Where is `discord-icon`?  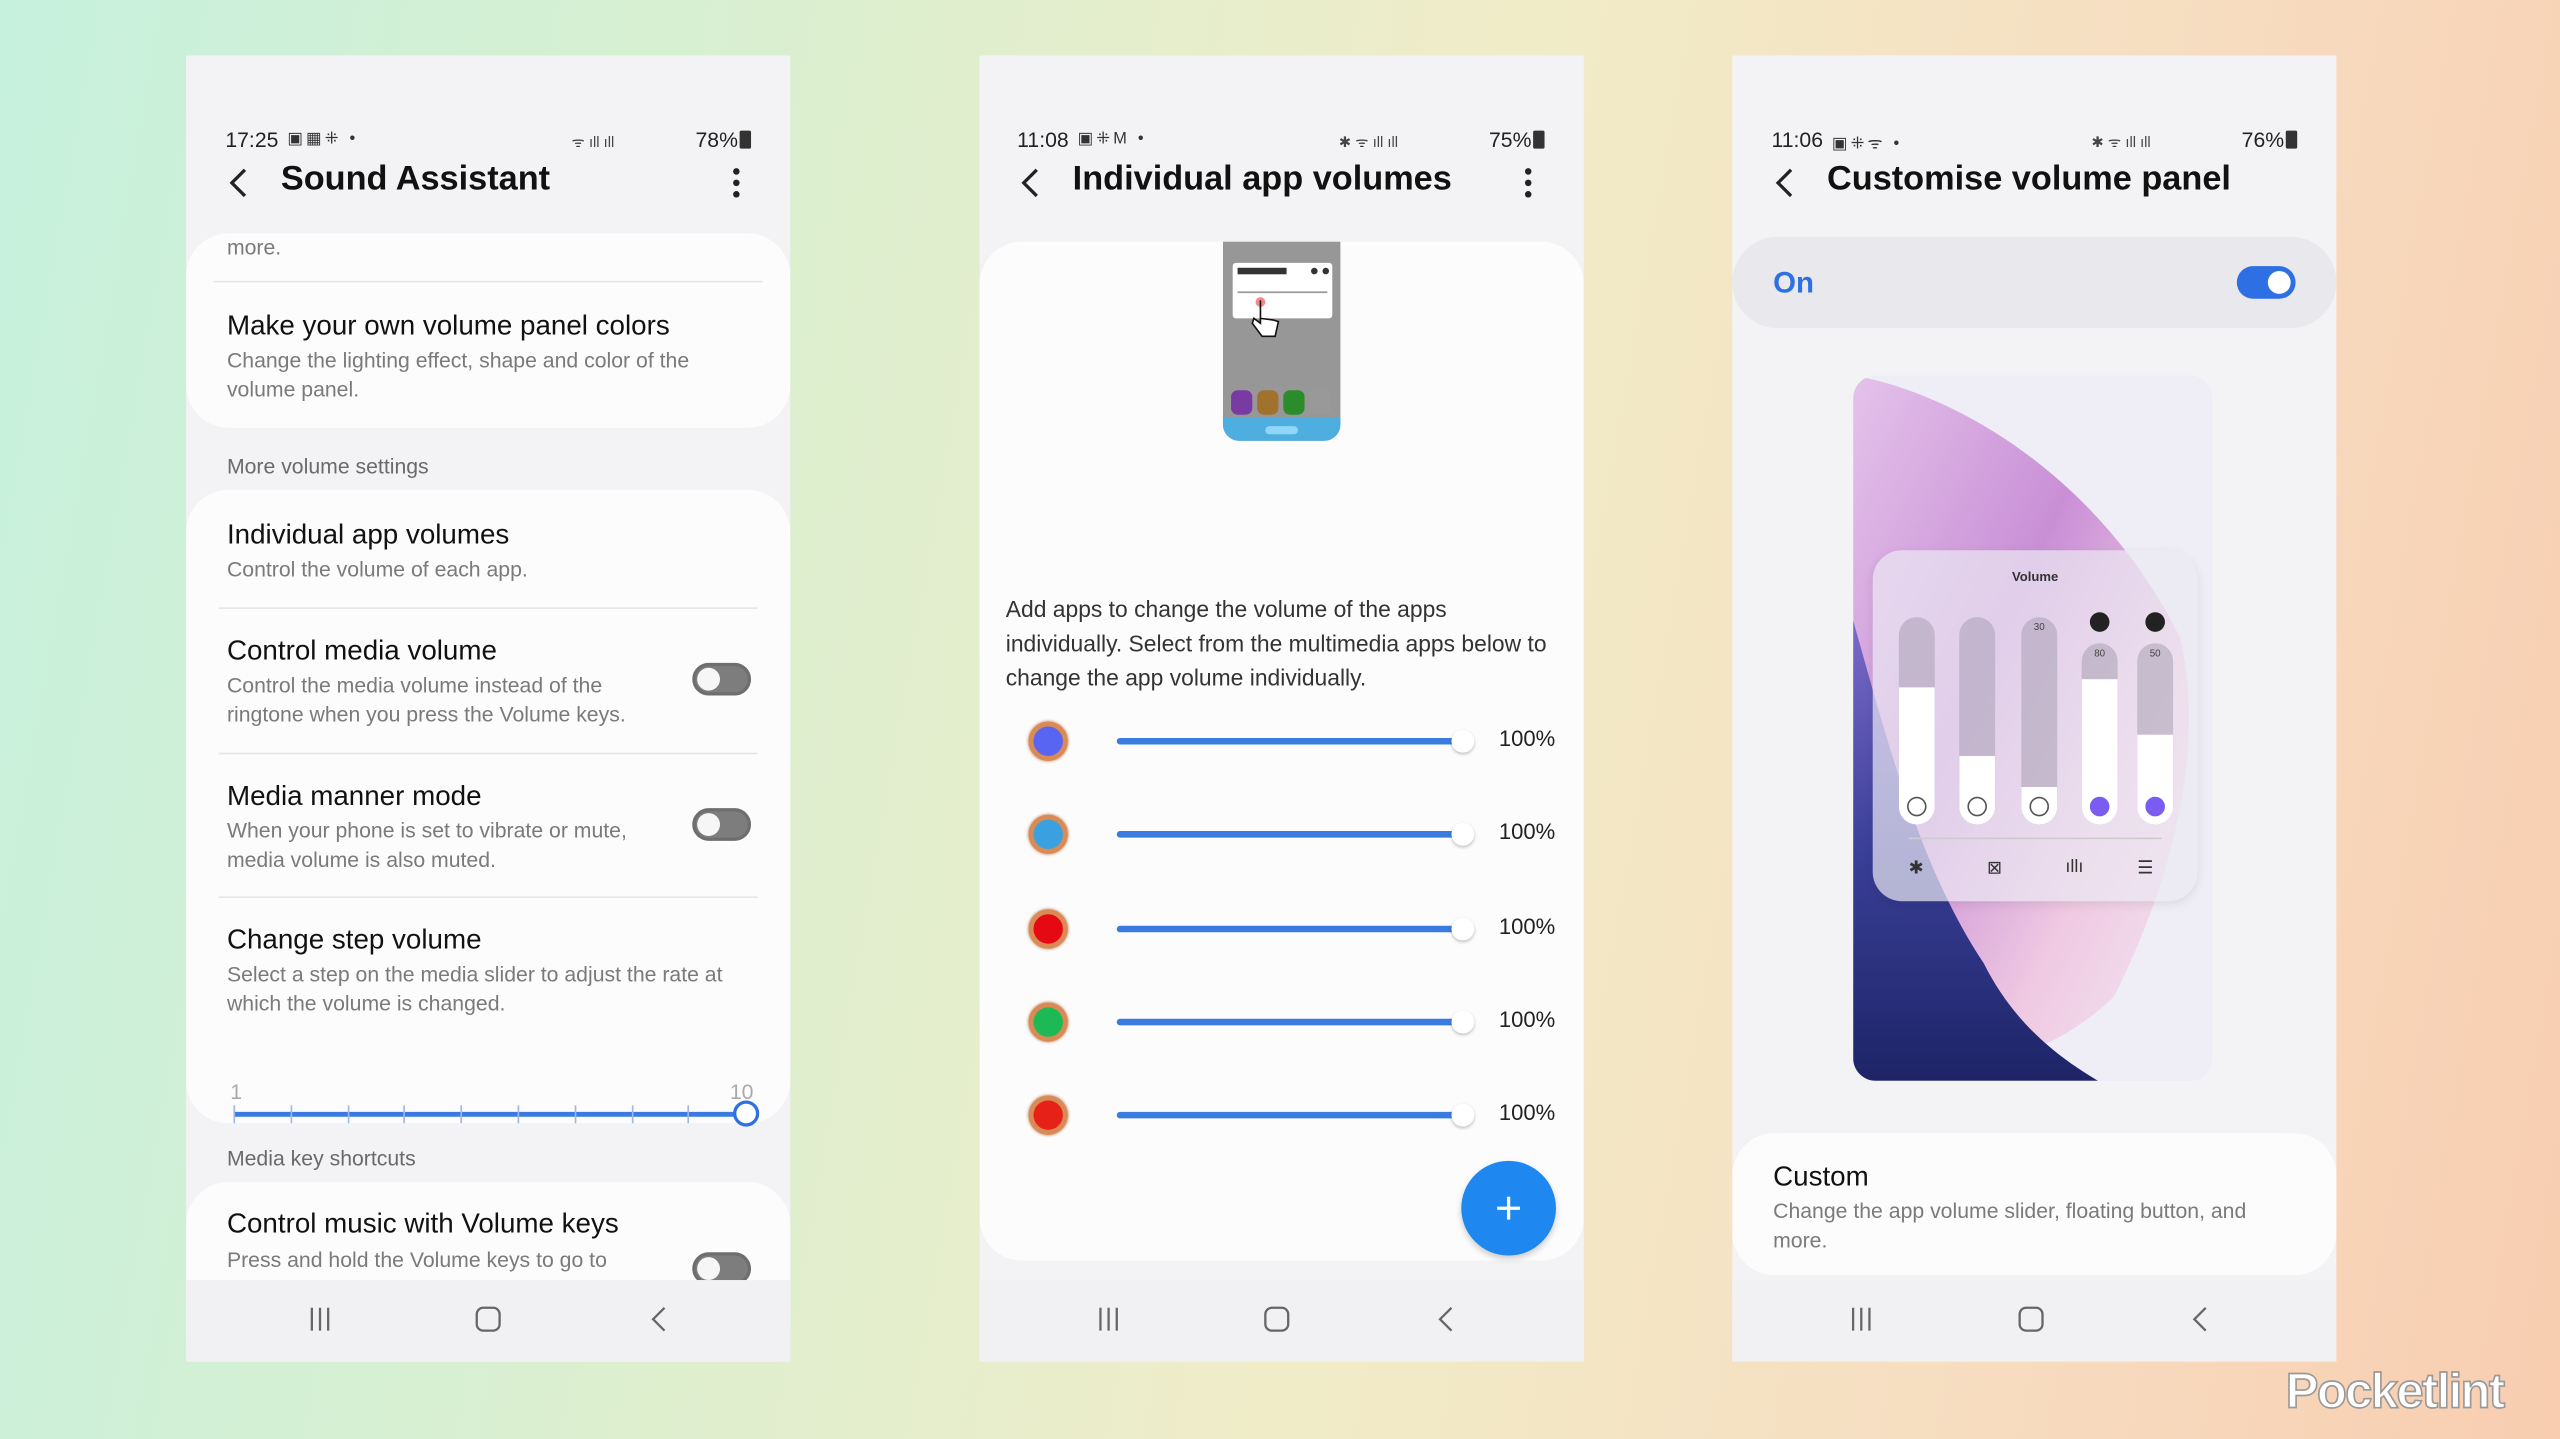 discord-icon is located at coordinates (1048, 741).